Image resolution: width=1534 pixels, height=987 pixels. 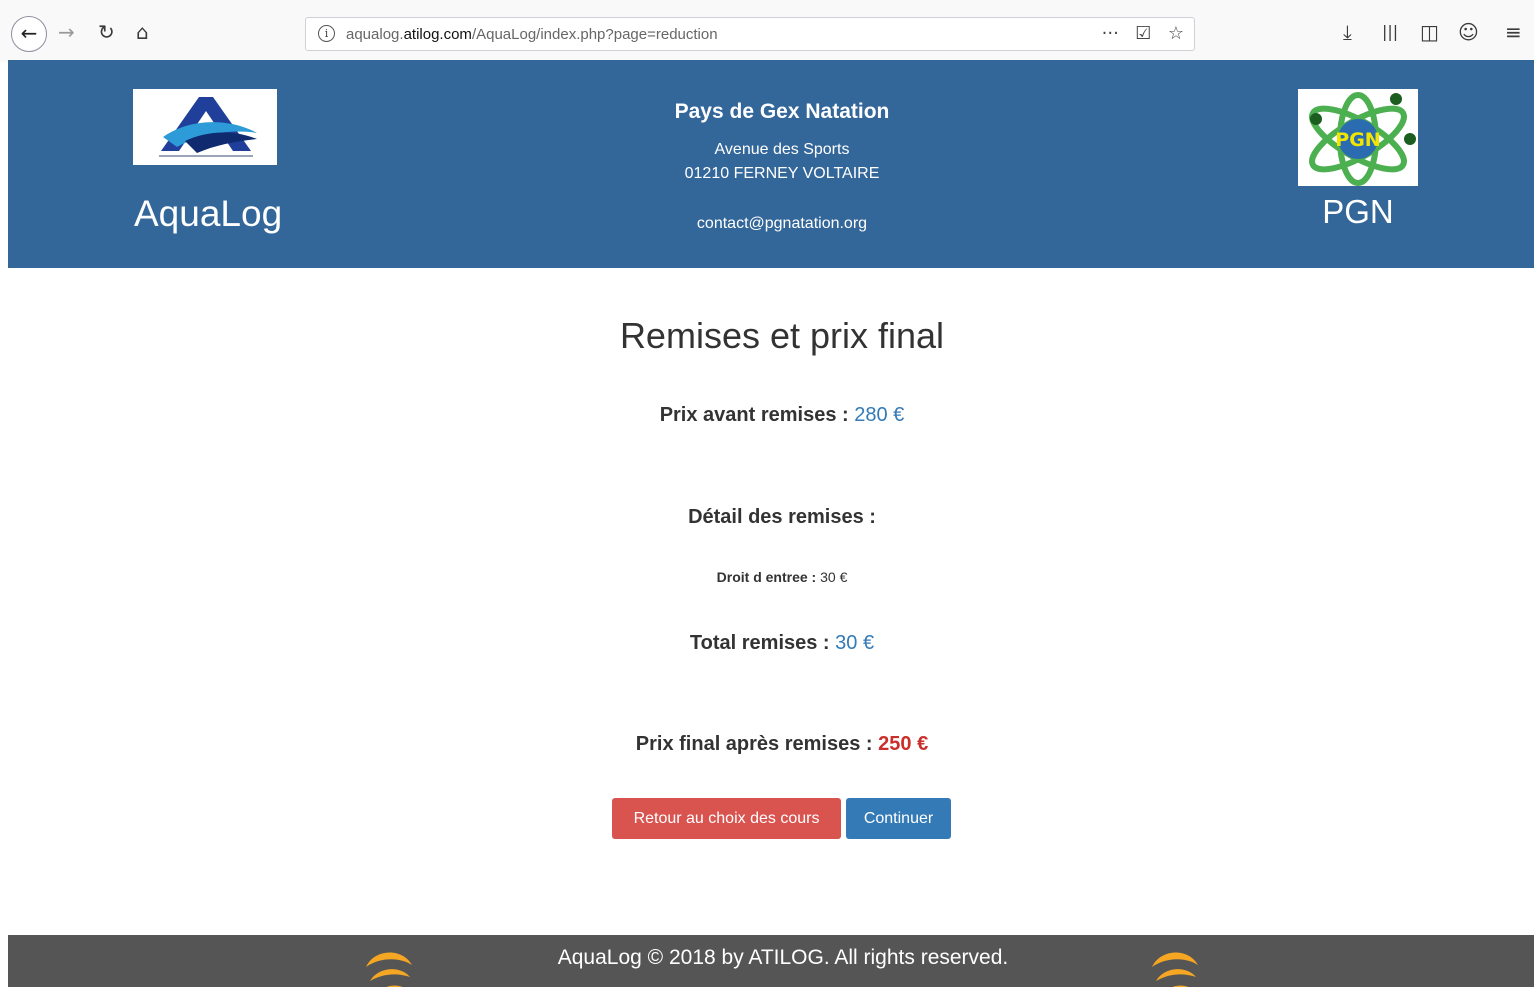 I want to click on total-discount-row: Total remises : 30 €, so click(x=767, y=643).